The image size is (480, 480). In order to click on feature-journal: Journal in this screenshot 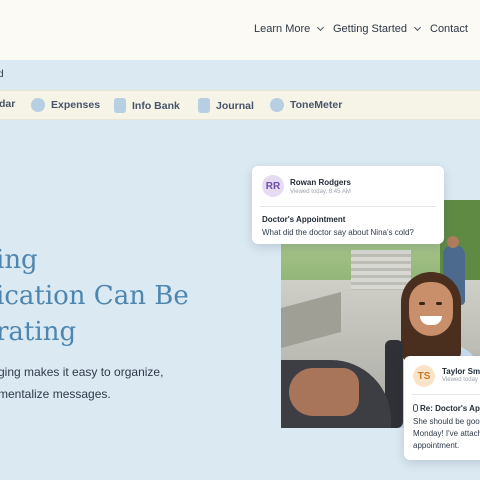, I will do `click(226, 105)`.